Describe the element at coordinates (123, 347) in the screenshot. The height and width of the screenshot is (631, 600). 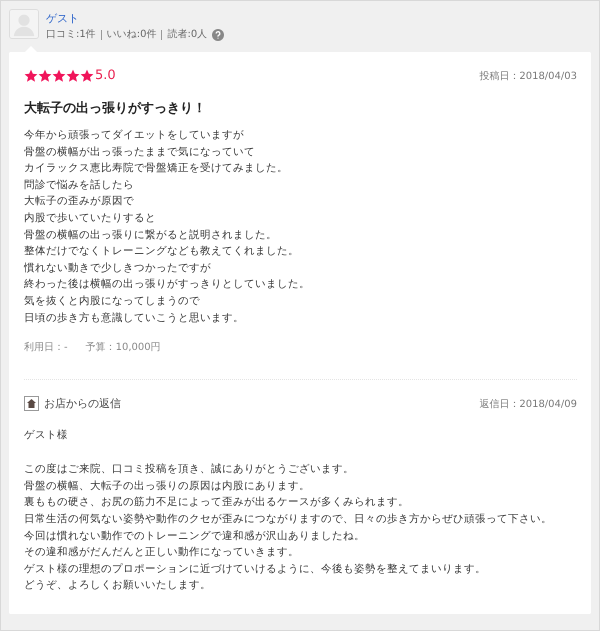
I see `budget: 予算：10,000円` at that location.